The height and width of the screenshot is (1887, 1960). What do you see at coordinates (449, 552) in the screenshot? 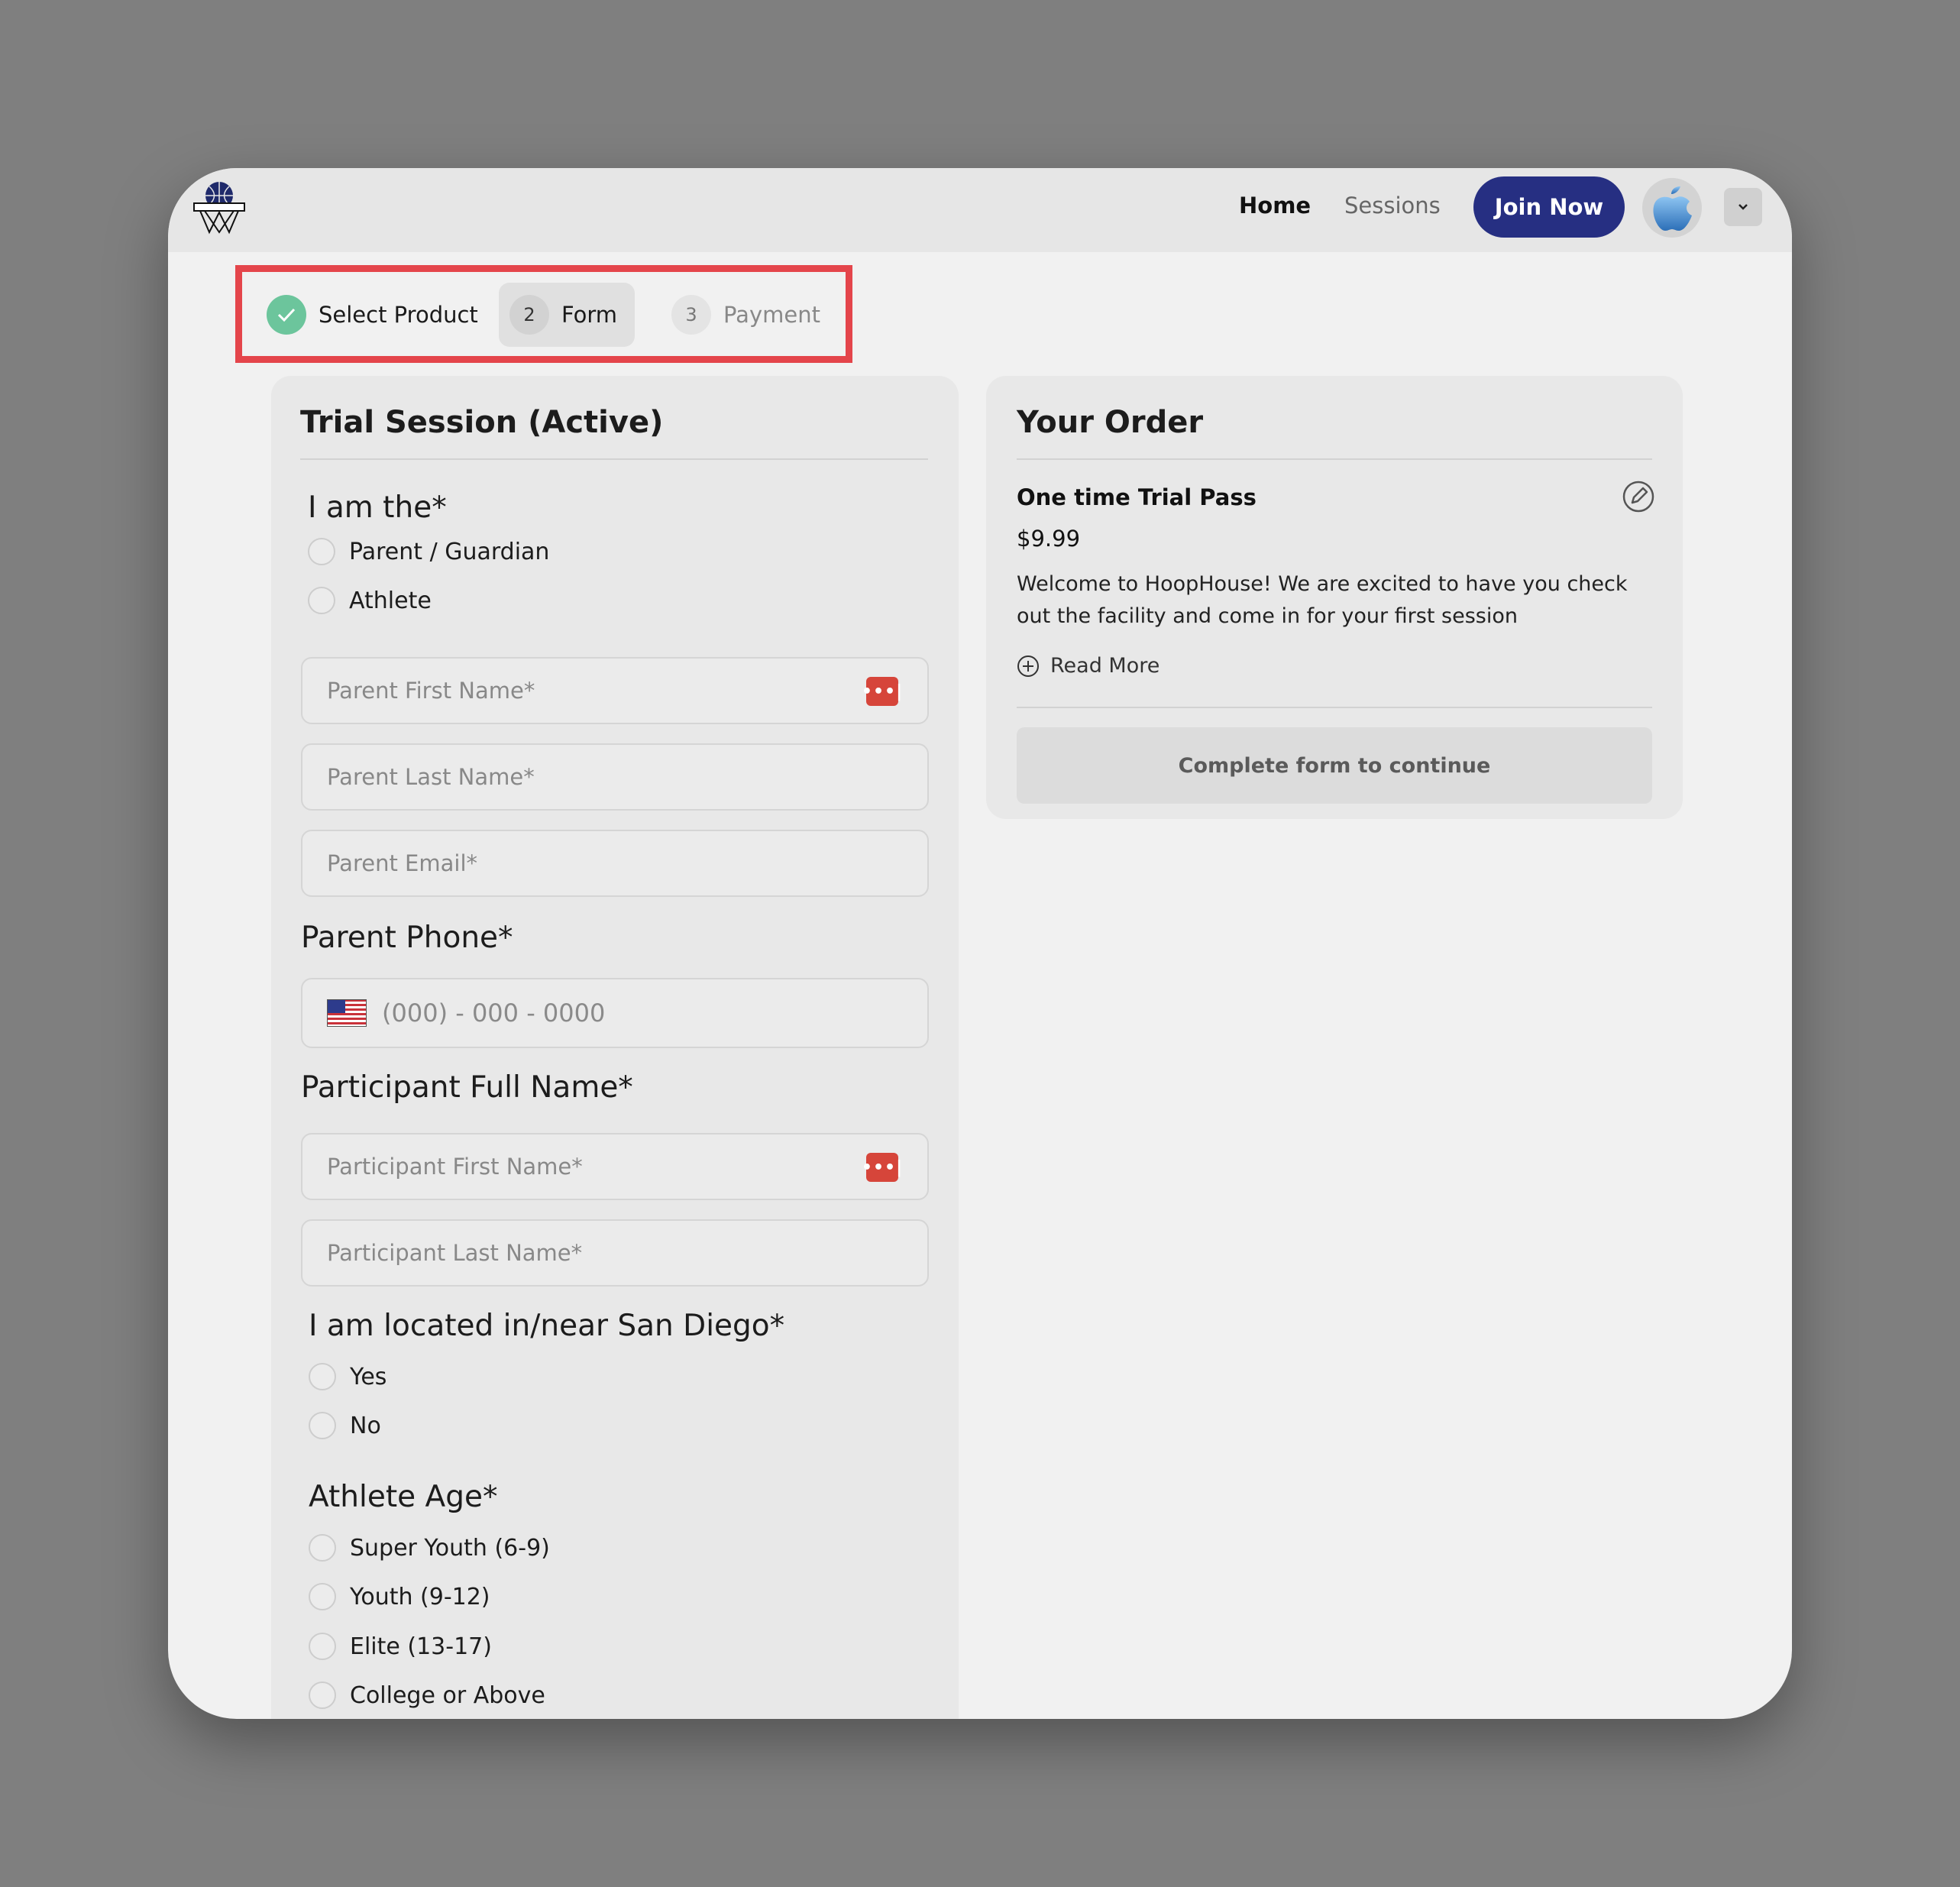
I see `radio-label: Parent / Guardian` at bounding box center [449, 552].